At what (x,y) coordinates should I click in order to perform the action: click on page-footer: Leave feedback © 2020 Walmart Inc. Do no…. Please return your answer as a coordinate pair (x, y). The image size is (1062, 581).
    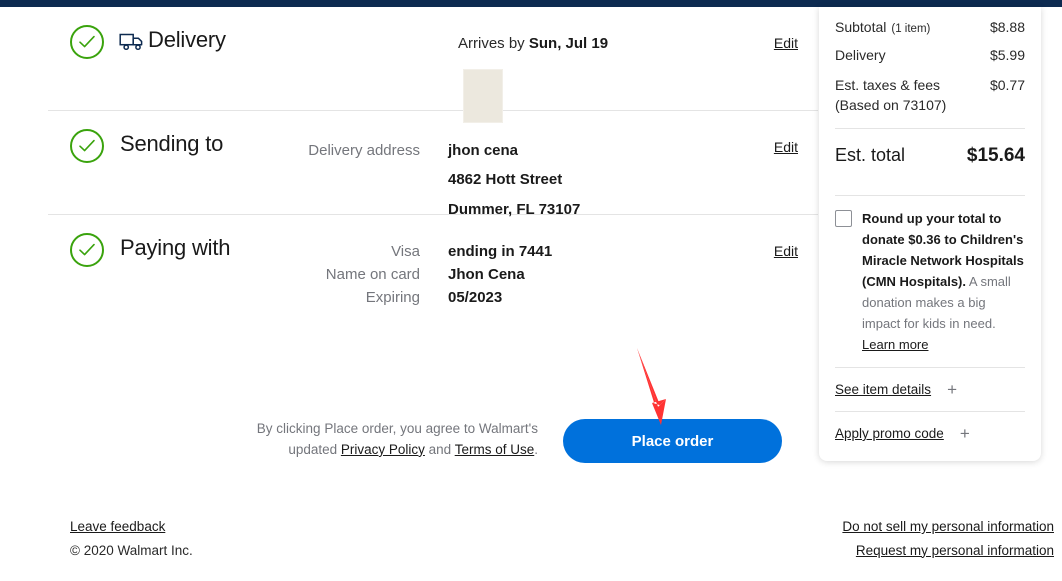
    Looking at the image, I should click on (531, 544).